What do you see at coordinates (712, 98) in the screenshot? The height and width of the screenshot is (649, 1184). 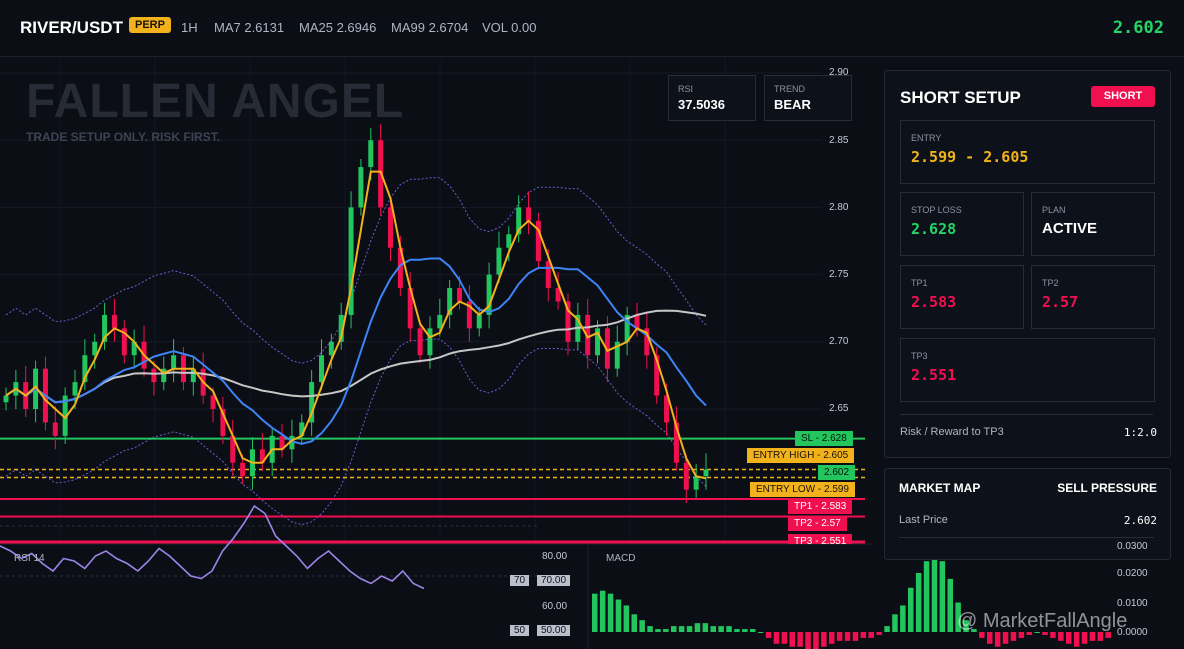 I see `rsi-box: RSI 37.5036` at bounding box center [712, 98].